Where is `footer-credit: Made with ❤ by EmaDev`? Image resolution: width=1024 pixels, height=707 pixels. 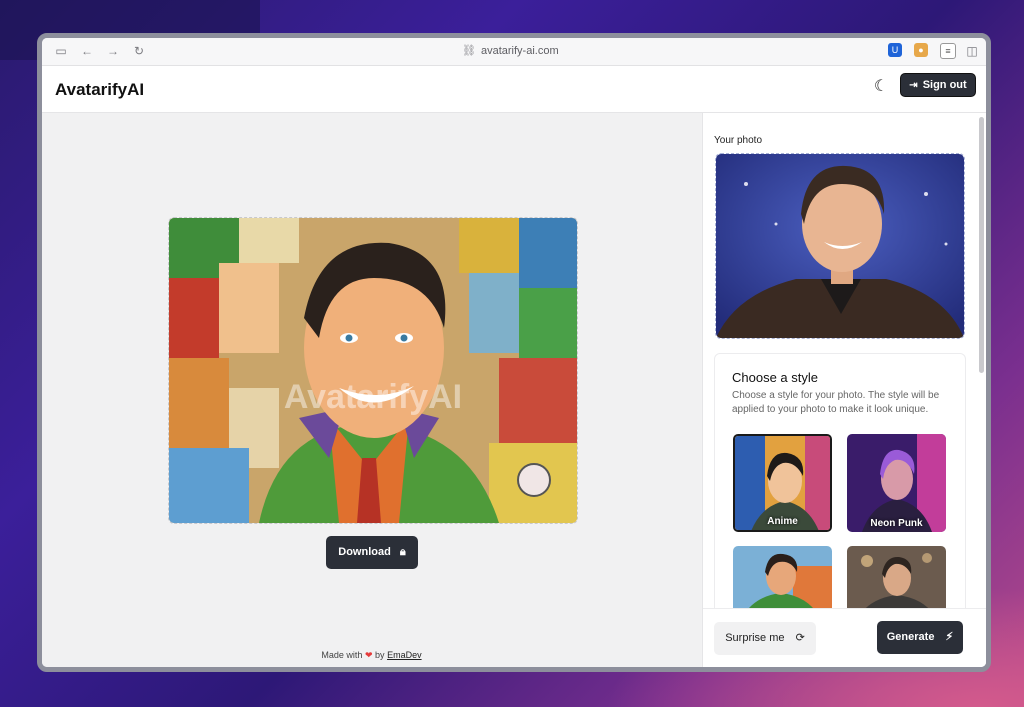 footer-credit: Made with ❤ by EmaDev is located at coordinates (371, 655).